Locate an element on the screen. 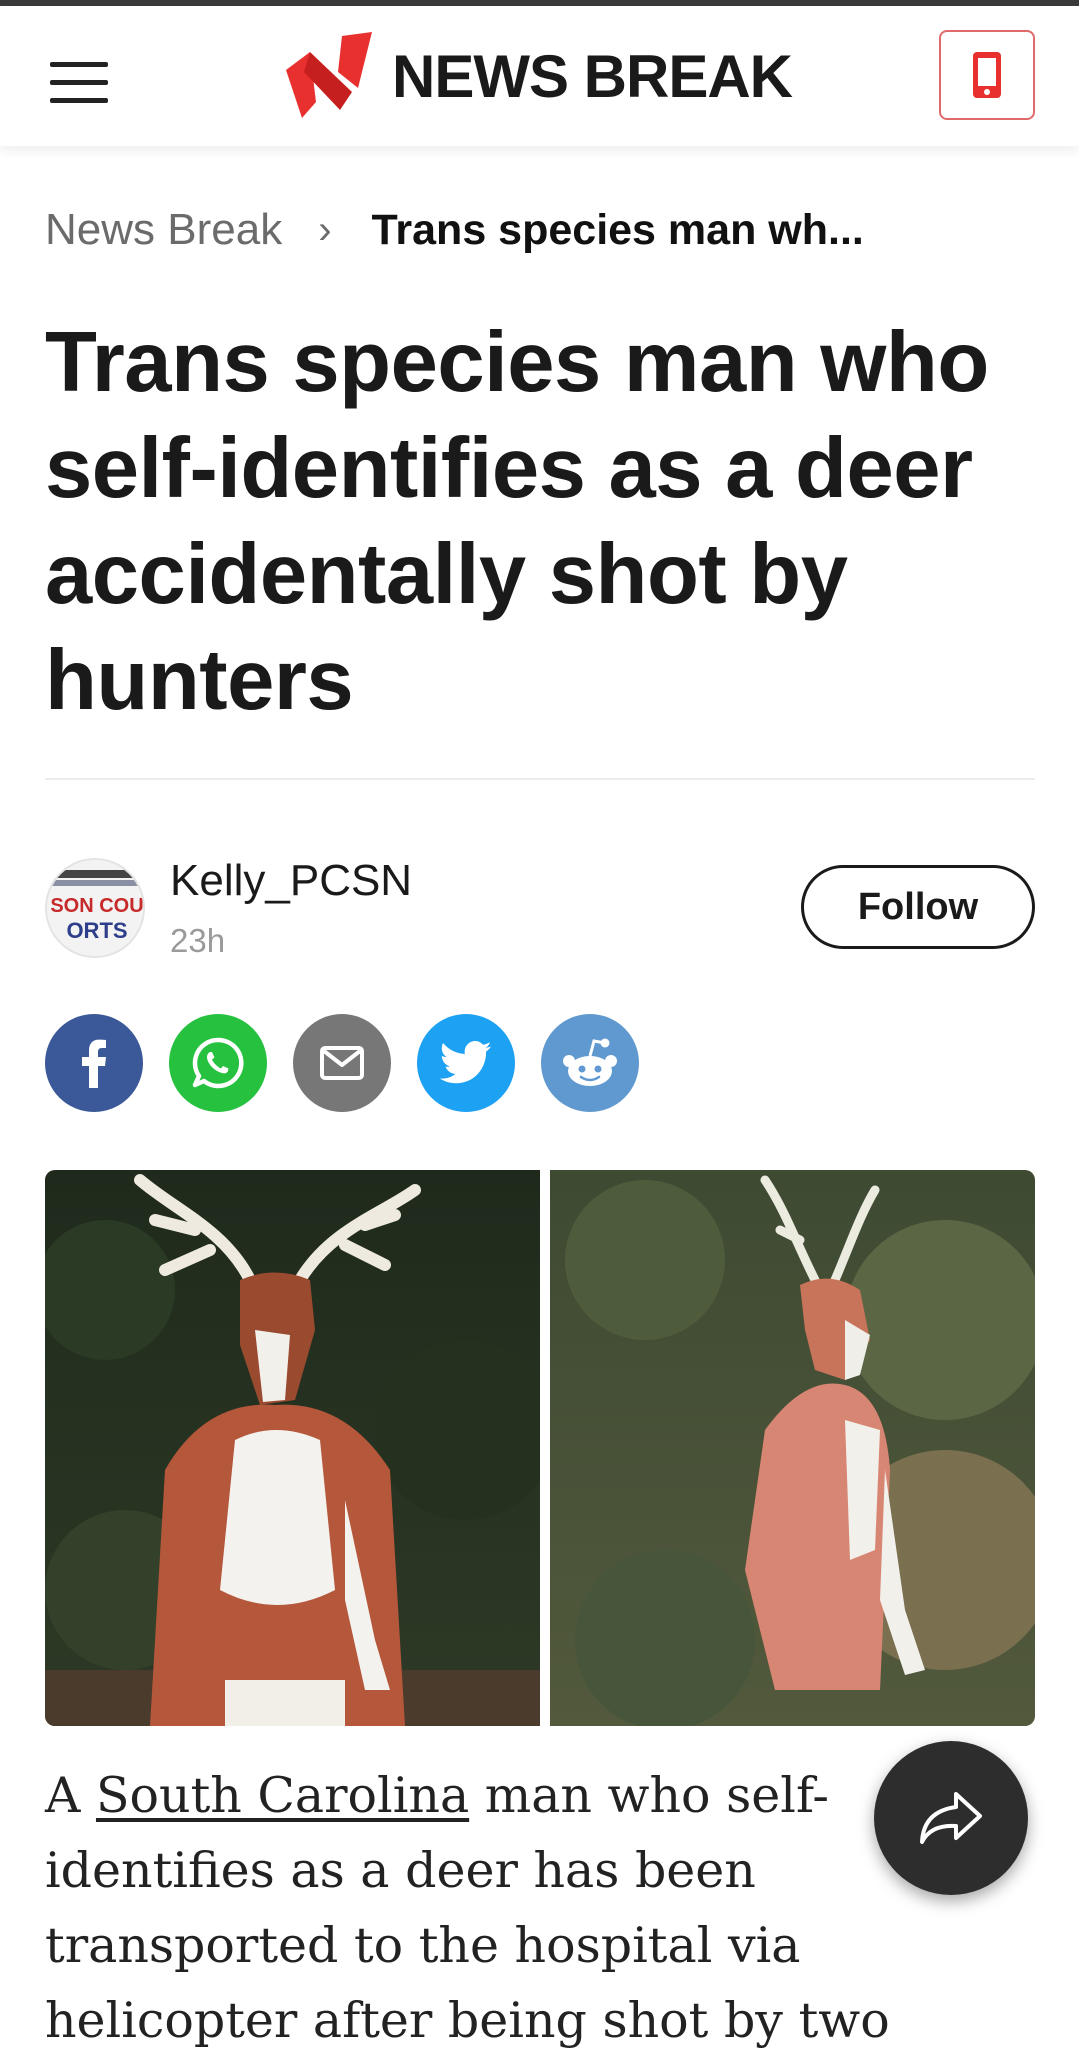  author-avatar: SON COU ORTS is located at coordinates (95, 908).